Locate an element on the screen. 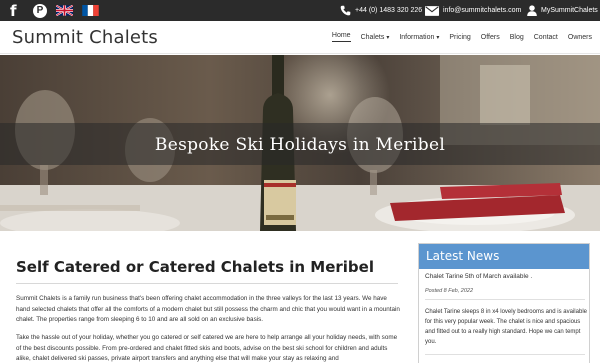 The image size is (600, 363). phone-link: +44 (0) 1483 320 226 is located at coordinates (381, 10).